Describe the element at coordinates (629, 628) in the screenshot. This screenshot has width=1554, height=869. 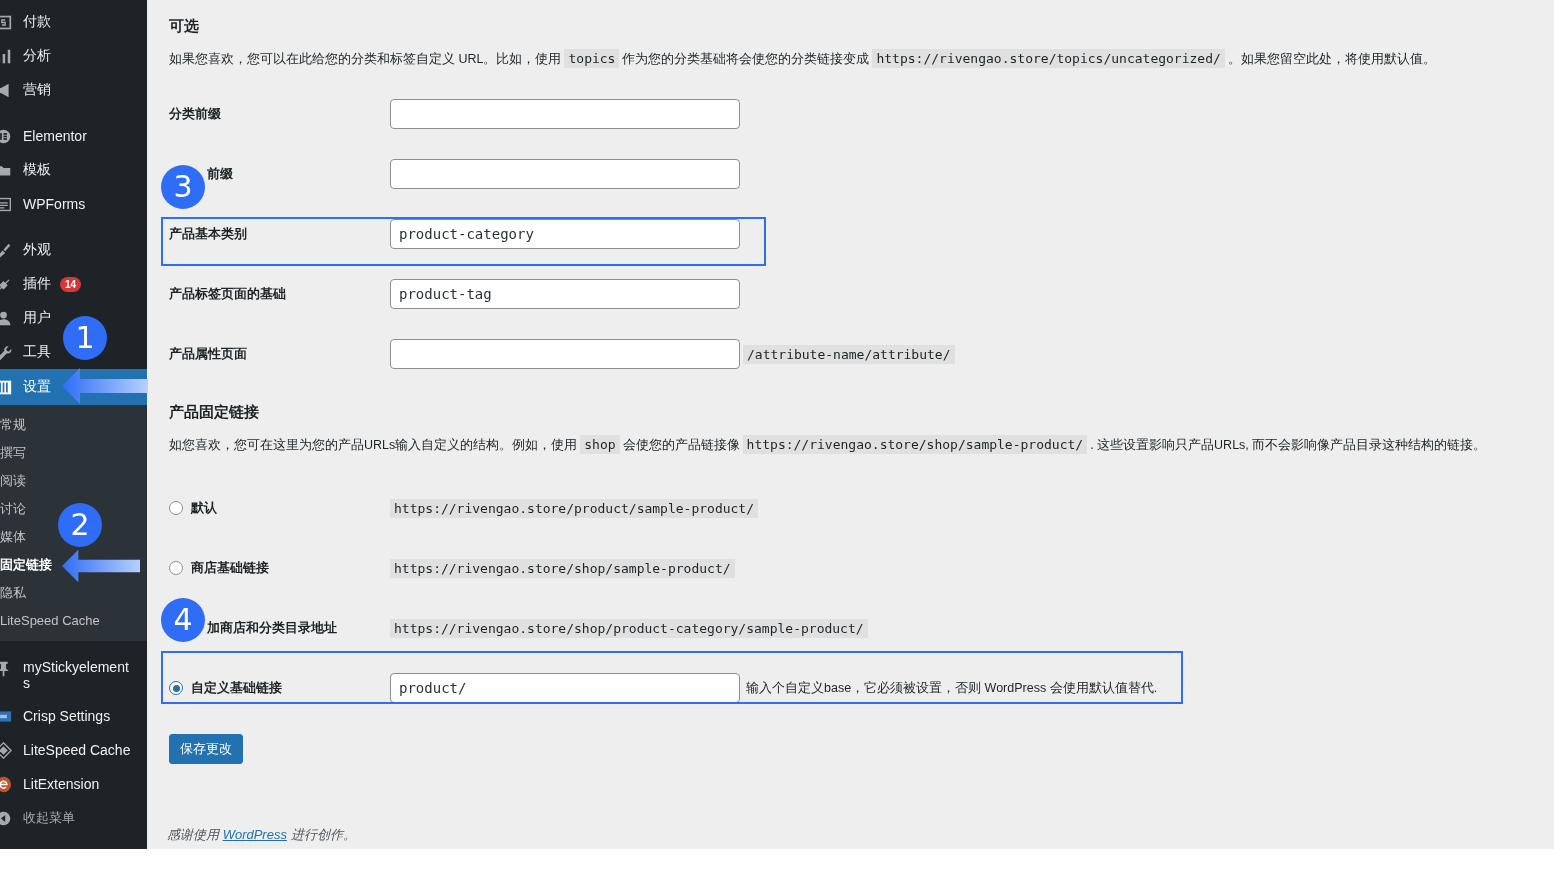
I see `example-url: https://rivengao.store/shop/product-category/sample-product/` at that location.